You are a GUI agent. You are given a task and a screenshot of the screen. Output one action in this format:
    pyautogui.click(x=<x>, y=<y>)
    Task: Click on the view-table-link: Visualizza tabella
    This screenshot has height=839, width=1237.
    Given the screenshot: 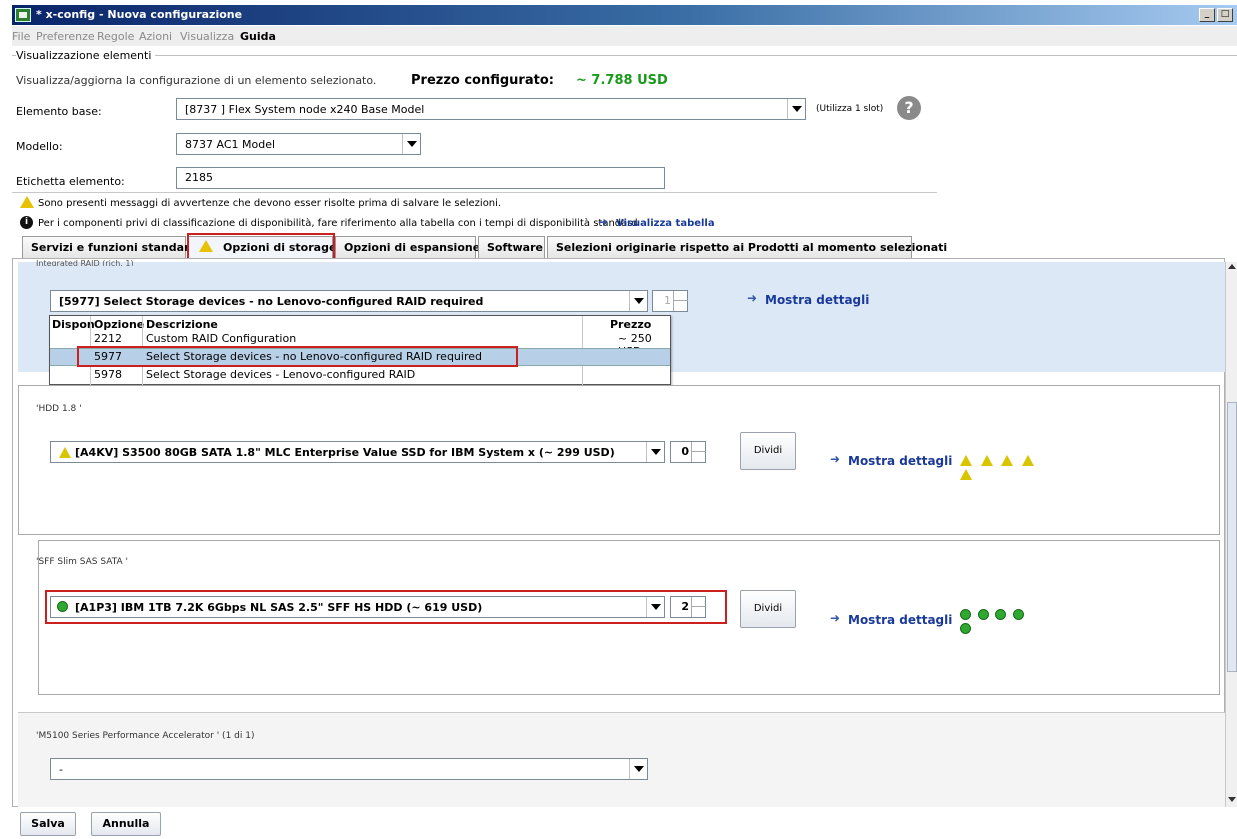 What is the action you would take?
    pyautogui.click(x=665, y=223)
    